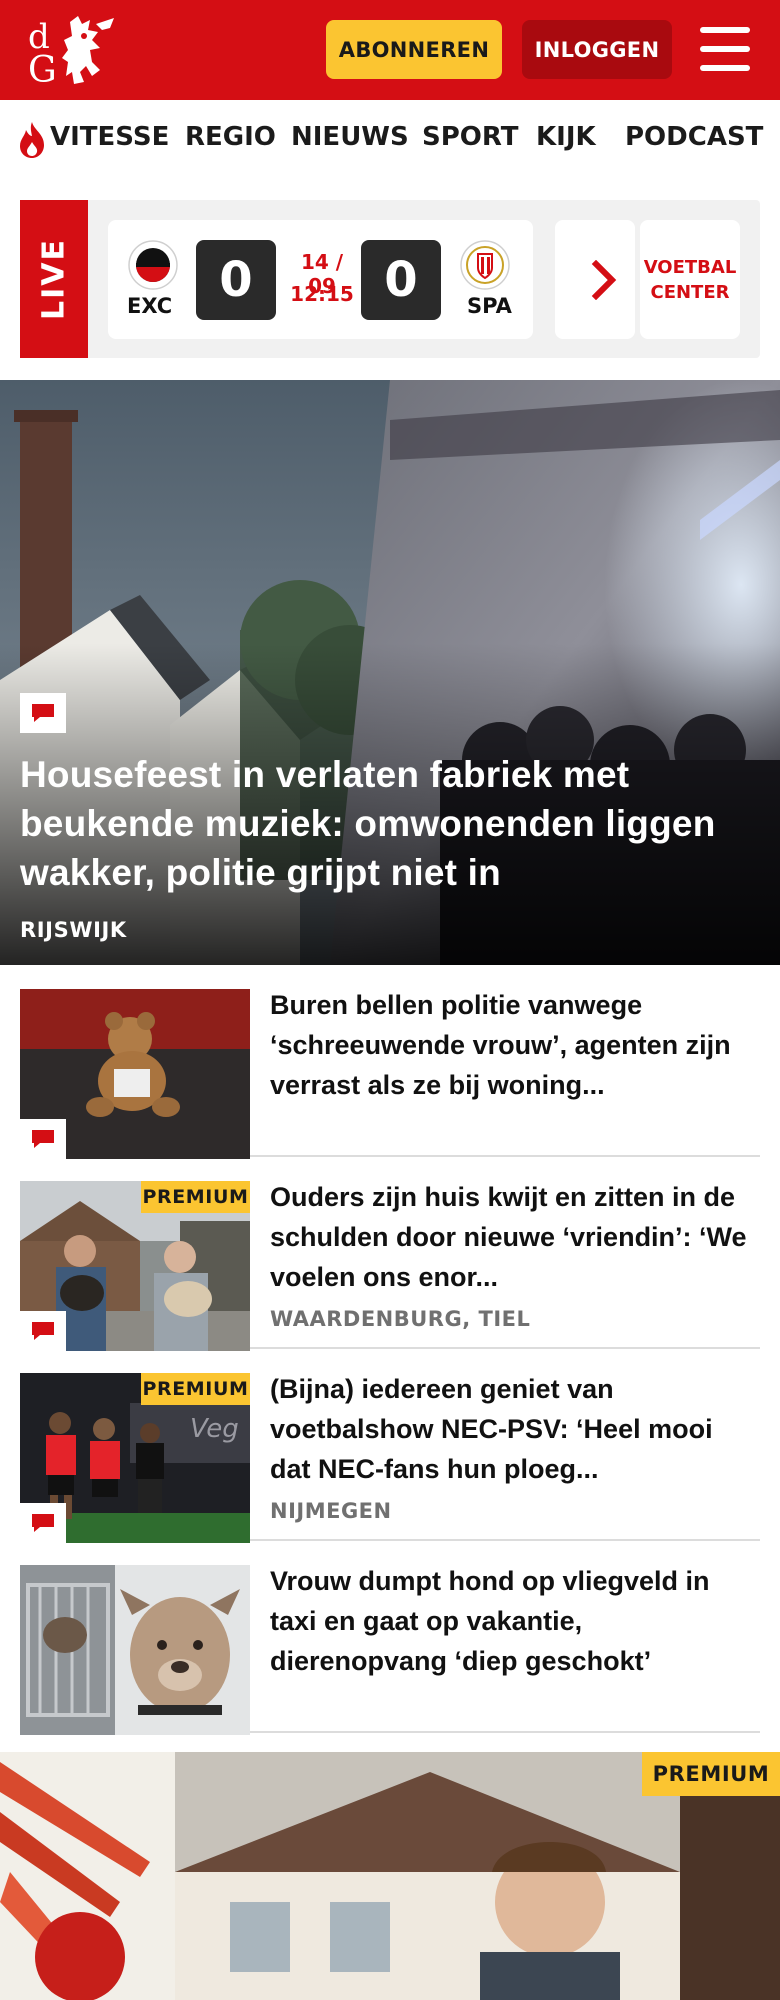  I want to click on nav-item-nieuws: NIEUWS, so click(350, 137).